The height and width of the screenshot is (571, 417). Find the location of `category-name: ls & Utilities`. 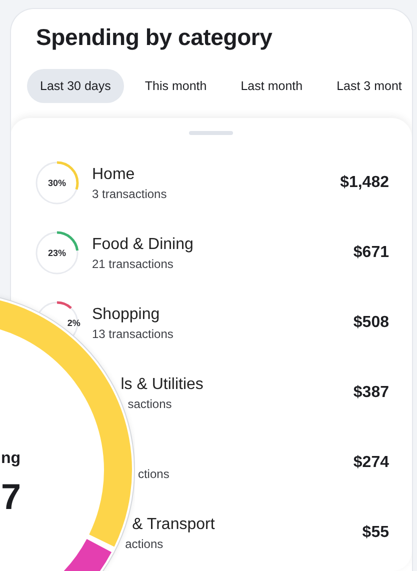

category-name: ls & Utilities is located at coordinates (162, 385).